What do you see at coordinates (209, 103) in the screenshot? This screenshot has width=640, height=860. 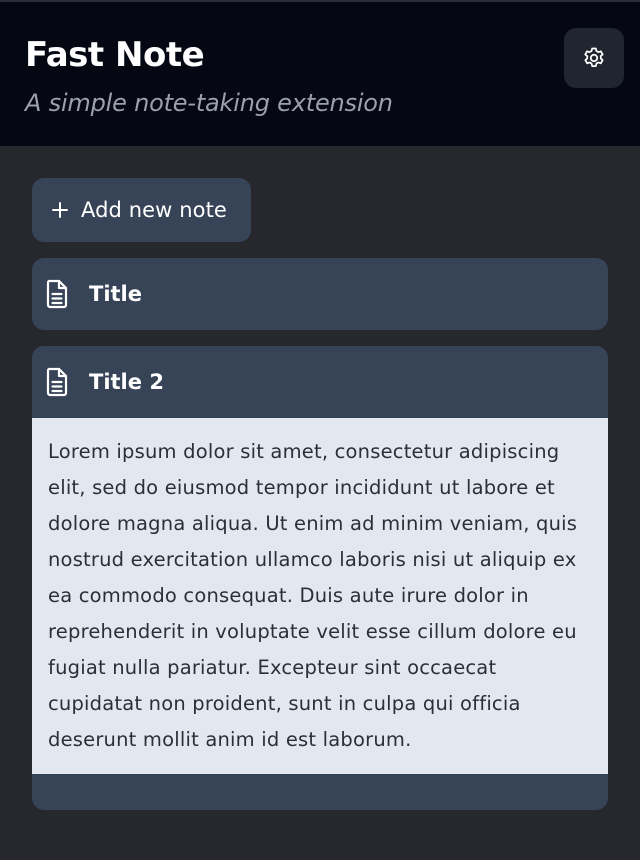 I see `app-subtitle: A simple note-taking extension` at bounding box center [209, 103].